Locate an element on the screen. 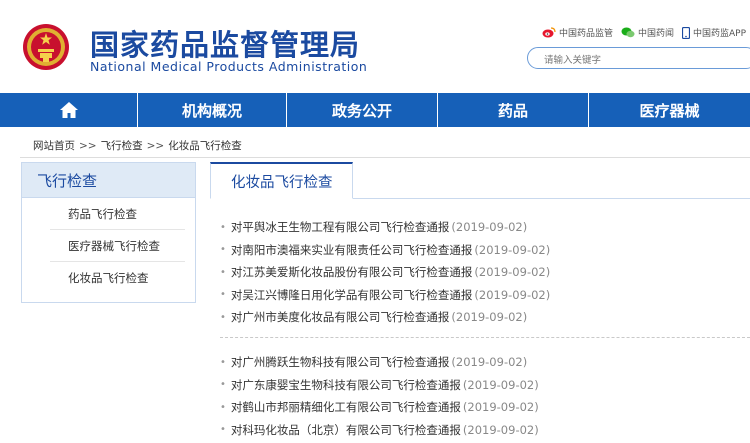 The width and height of the screenshot is (750, 443). nav-item-drugs: 药品 is located at coordinates (513, 110).